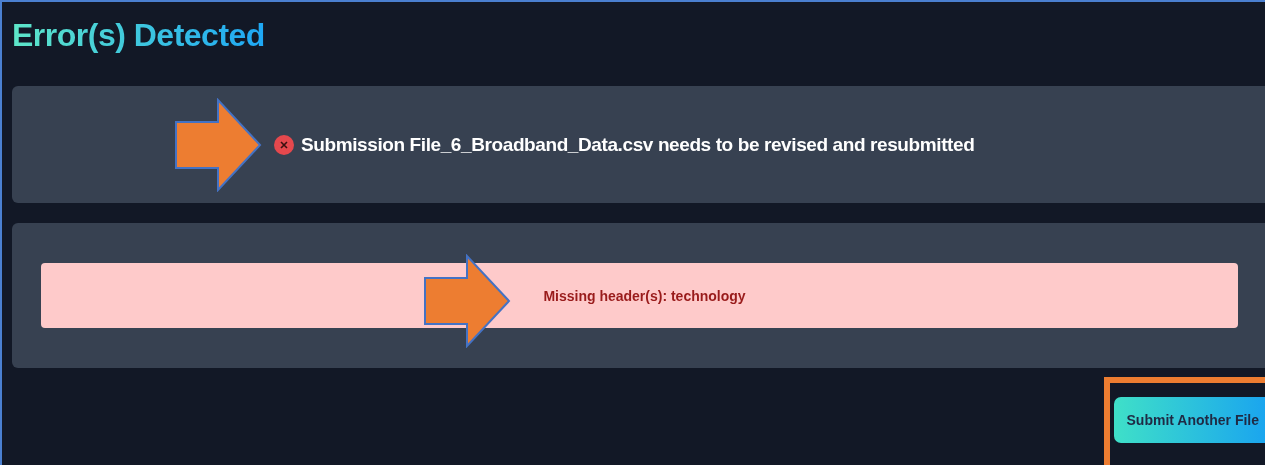 Image resolution: width=1265 pixels, height=465 pixels. I want to click on status-message: Submission File_6_Broadband_Data.csv needs to be revised and resubmitted, so click(638, 144).